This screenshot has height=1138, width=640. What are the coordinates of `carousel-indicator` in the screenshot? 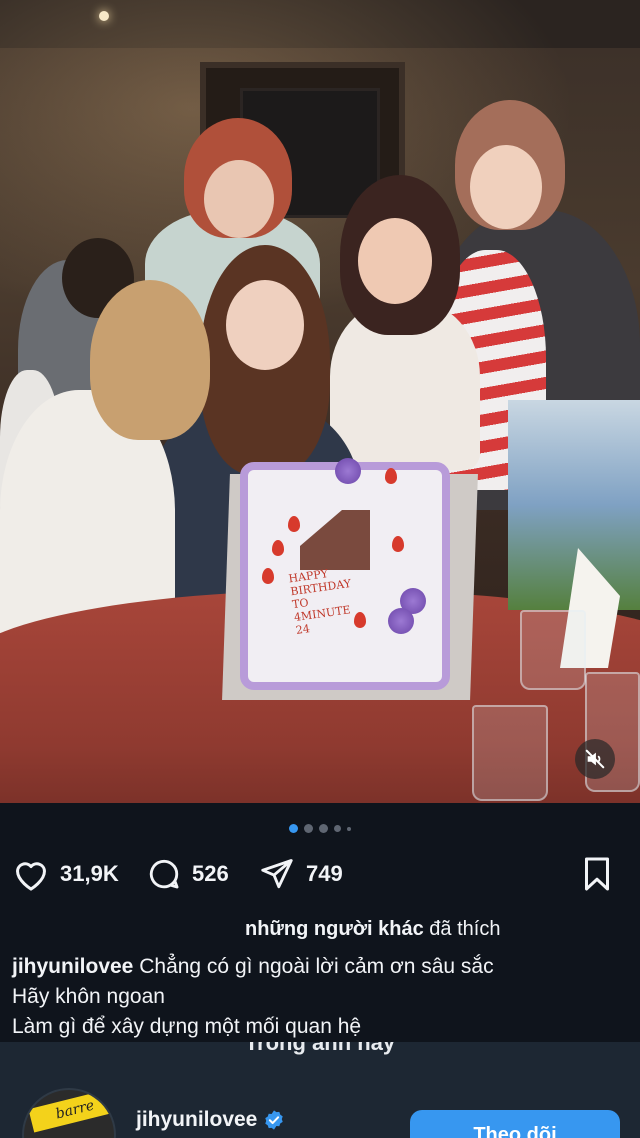 It's located at (320, 828).